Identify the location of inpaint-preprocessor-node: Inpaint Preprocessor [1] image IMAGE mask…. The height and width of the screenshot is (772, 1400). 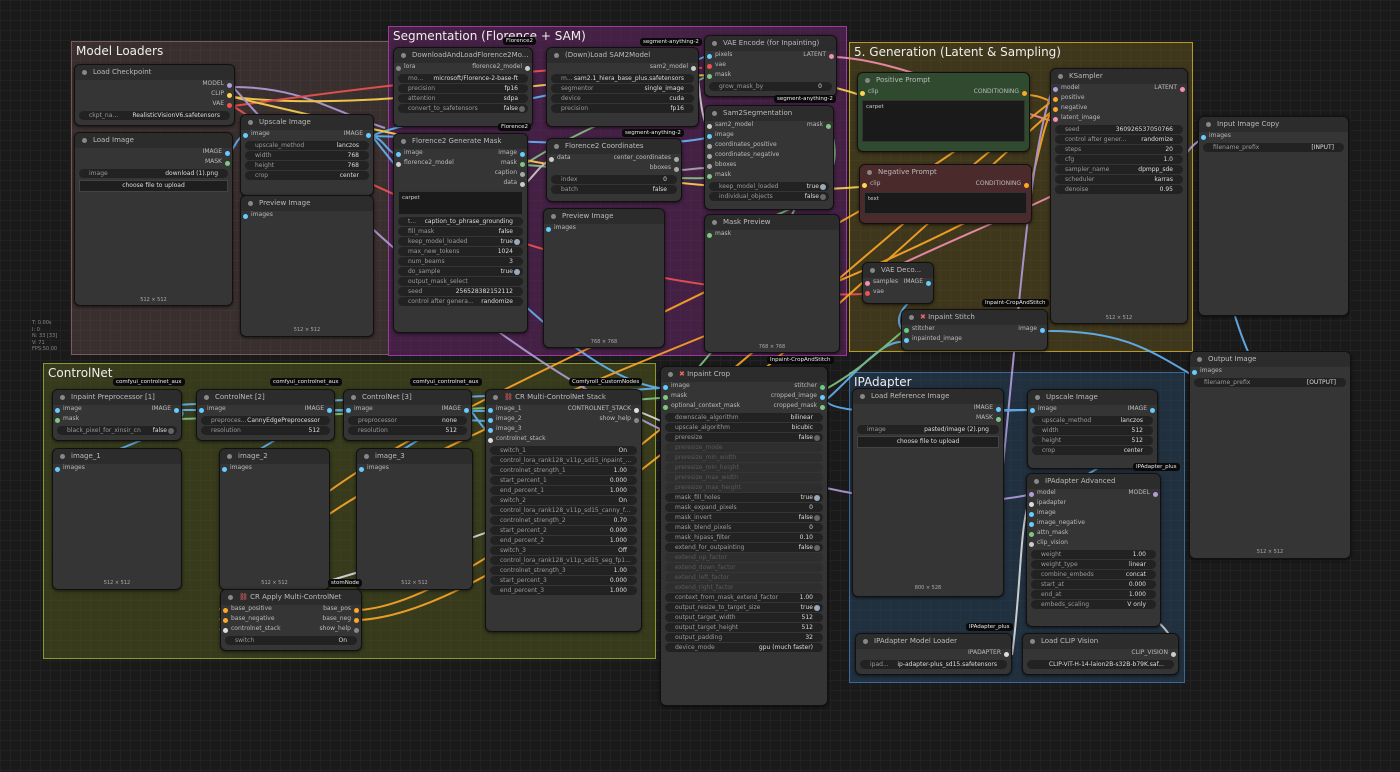
(117, 415).